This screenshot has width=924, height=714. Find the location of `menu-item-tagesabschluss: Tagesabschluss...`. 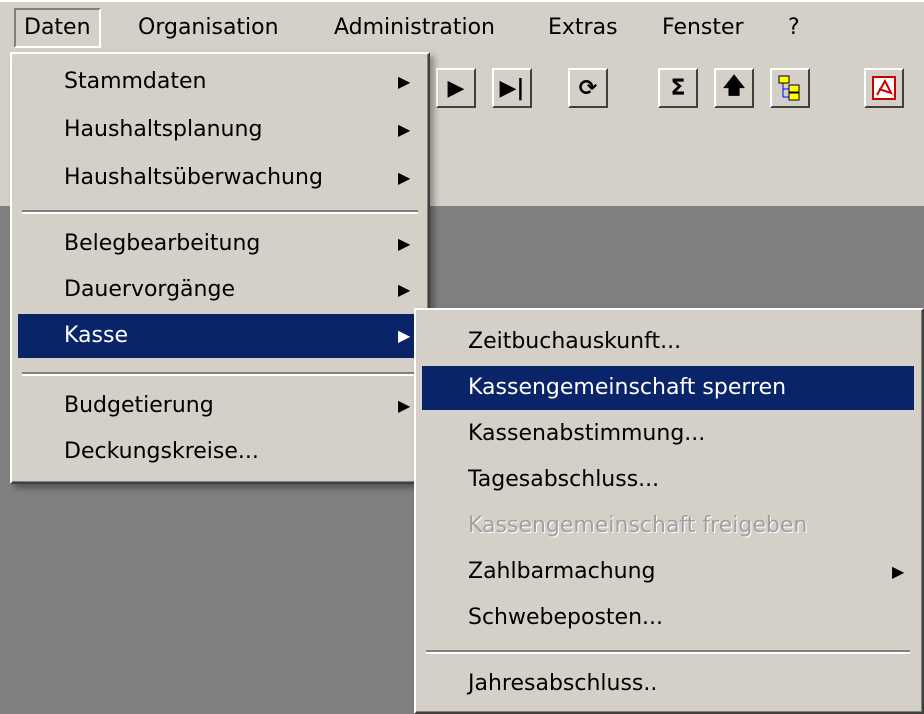

menu-item-tagesabschluss: Tagesabschluss... is located at coordinates (668, 480).